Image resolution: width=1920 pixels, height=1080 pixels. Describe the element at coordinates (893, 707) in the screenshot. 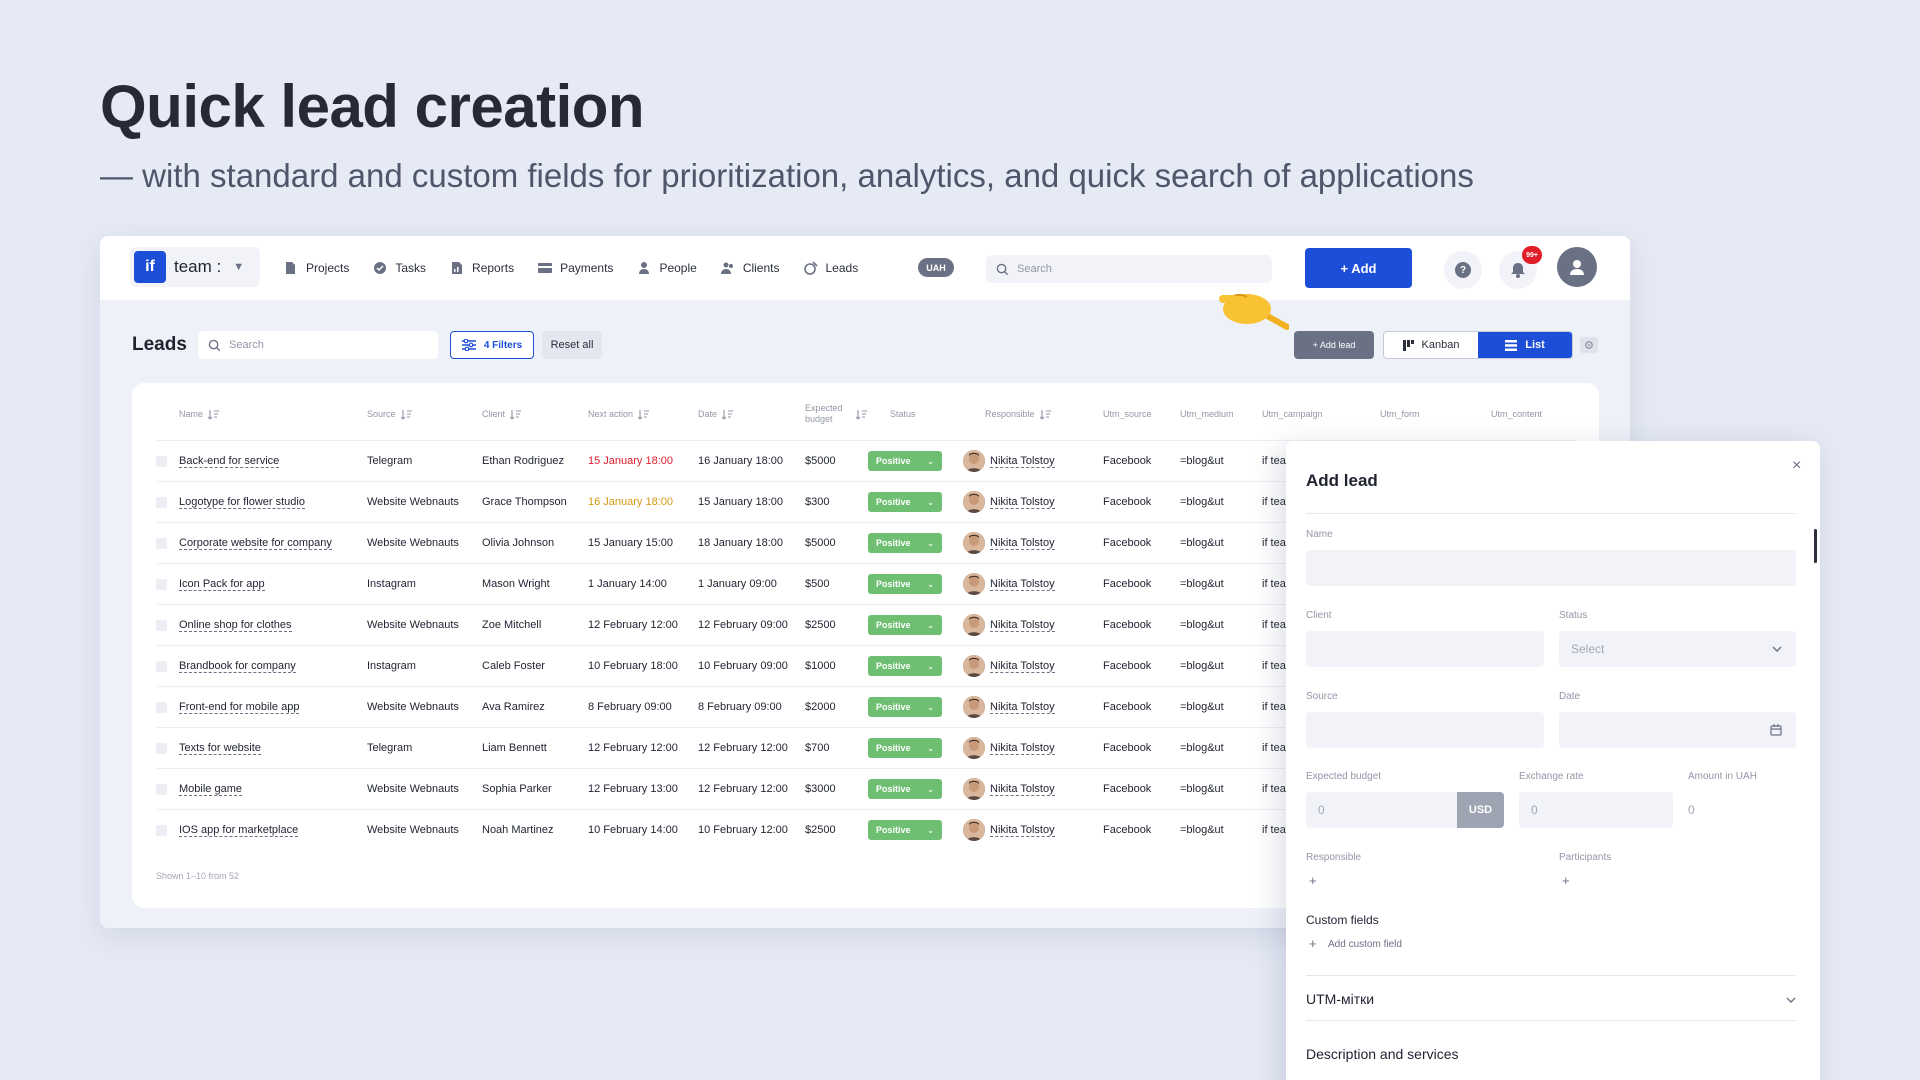

I see `status-label: Positive` at that location.